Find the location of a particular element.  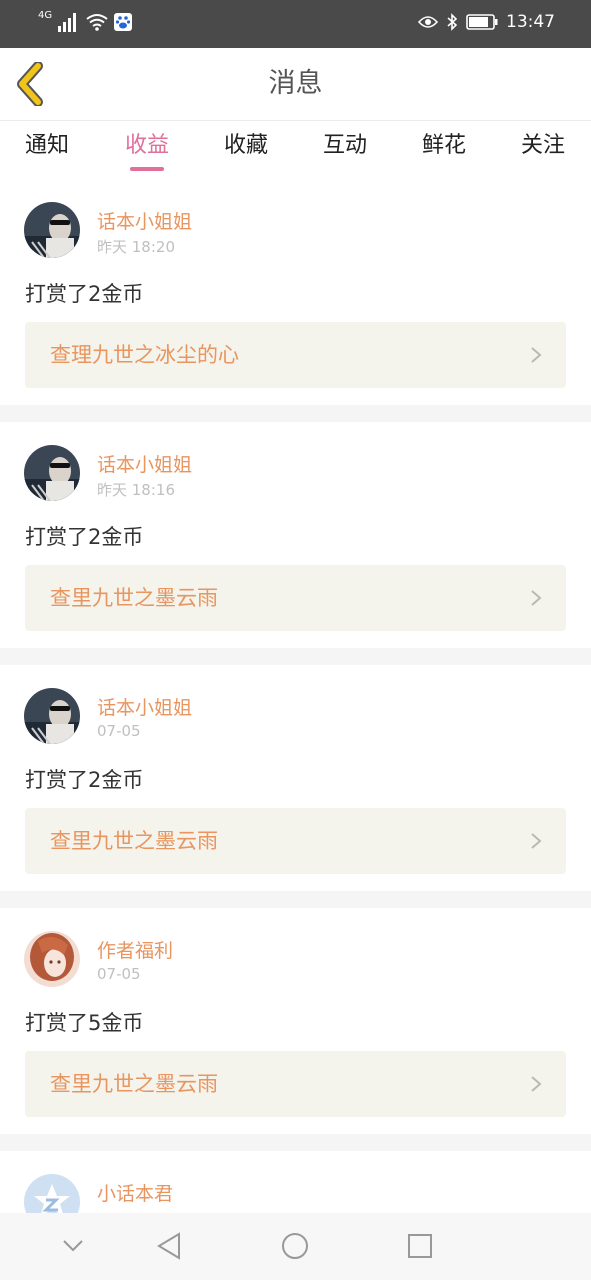

signal-icon is located at coordinates (67, 22).